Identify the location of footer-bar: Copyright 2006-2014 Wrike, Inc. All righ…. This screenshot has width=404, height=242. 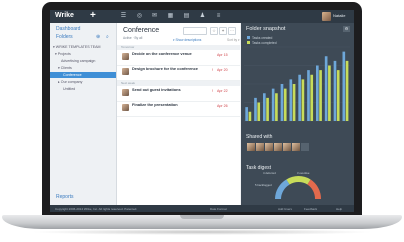
(202, 208).